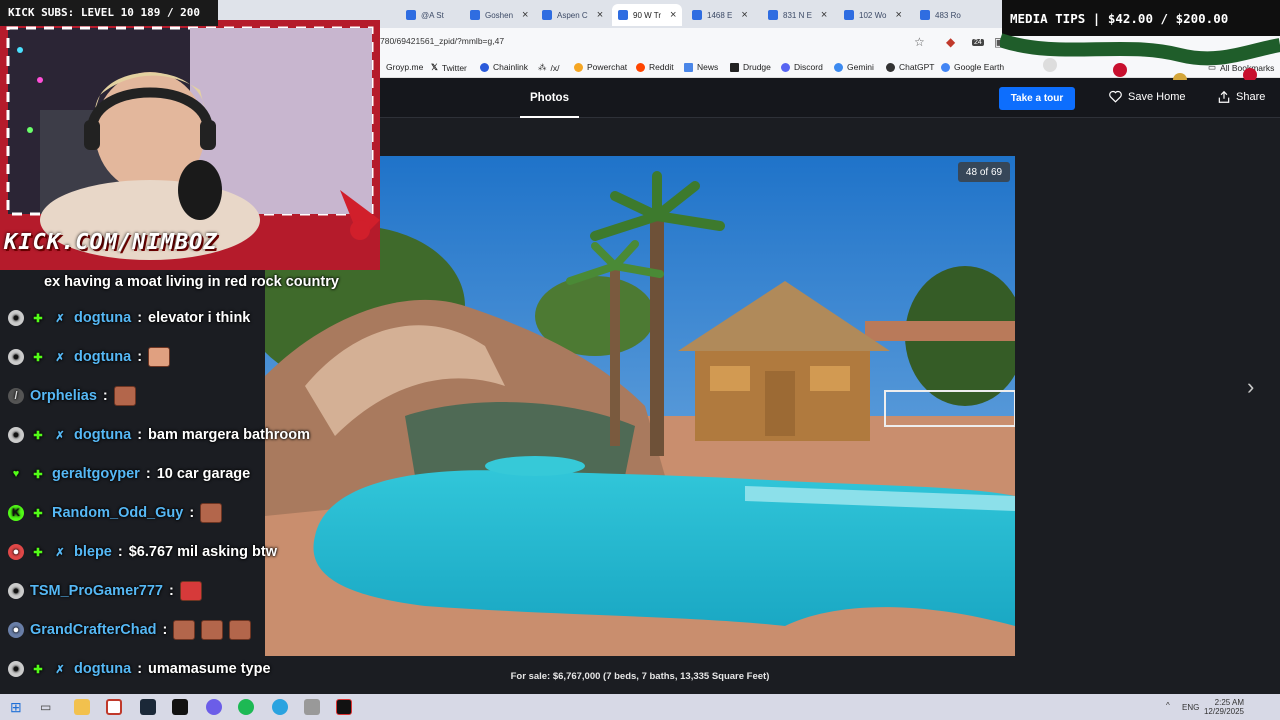 This screenshot has height=720, width=1280. Describe the element at coordinates (431, 15) in the screenshot. I see `browser-tab: @A St` at that location.